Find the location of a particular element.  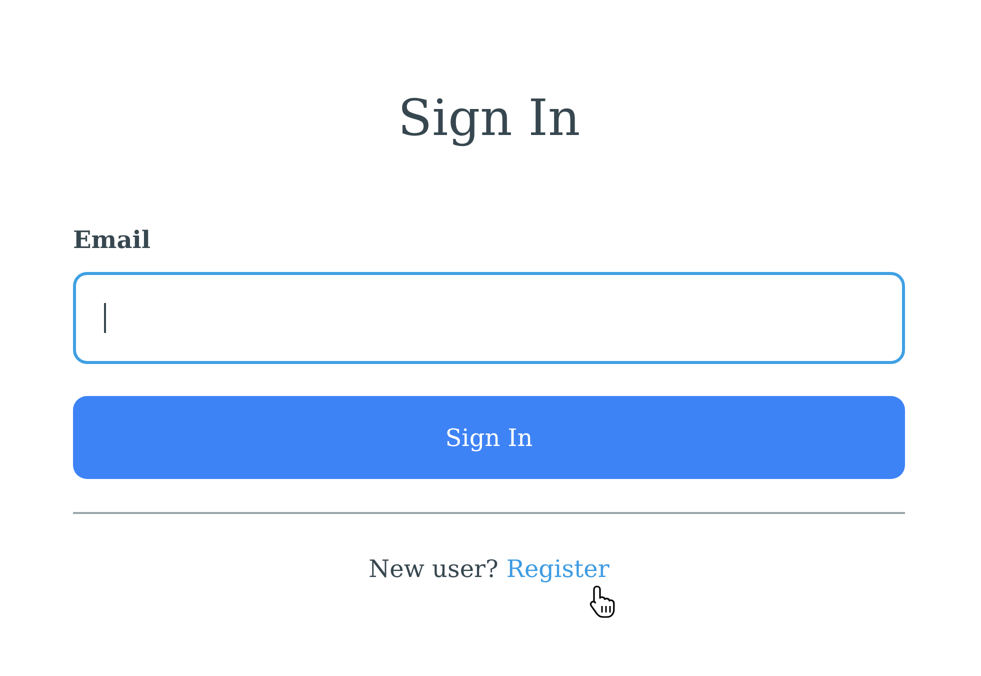

footer-prompt: New user? is located at coordinates (433, 569).